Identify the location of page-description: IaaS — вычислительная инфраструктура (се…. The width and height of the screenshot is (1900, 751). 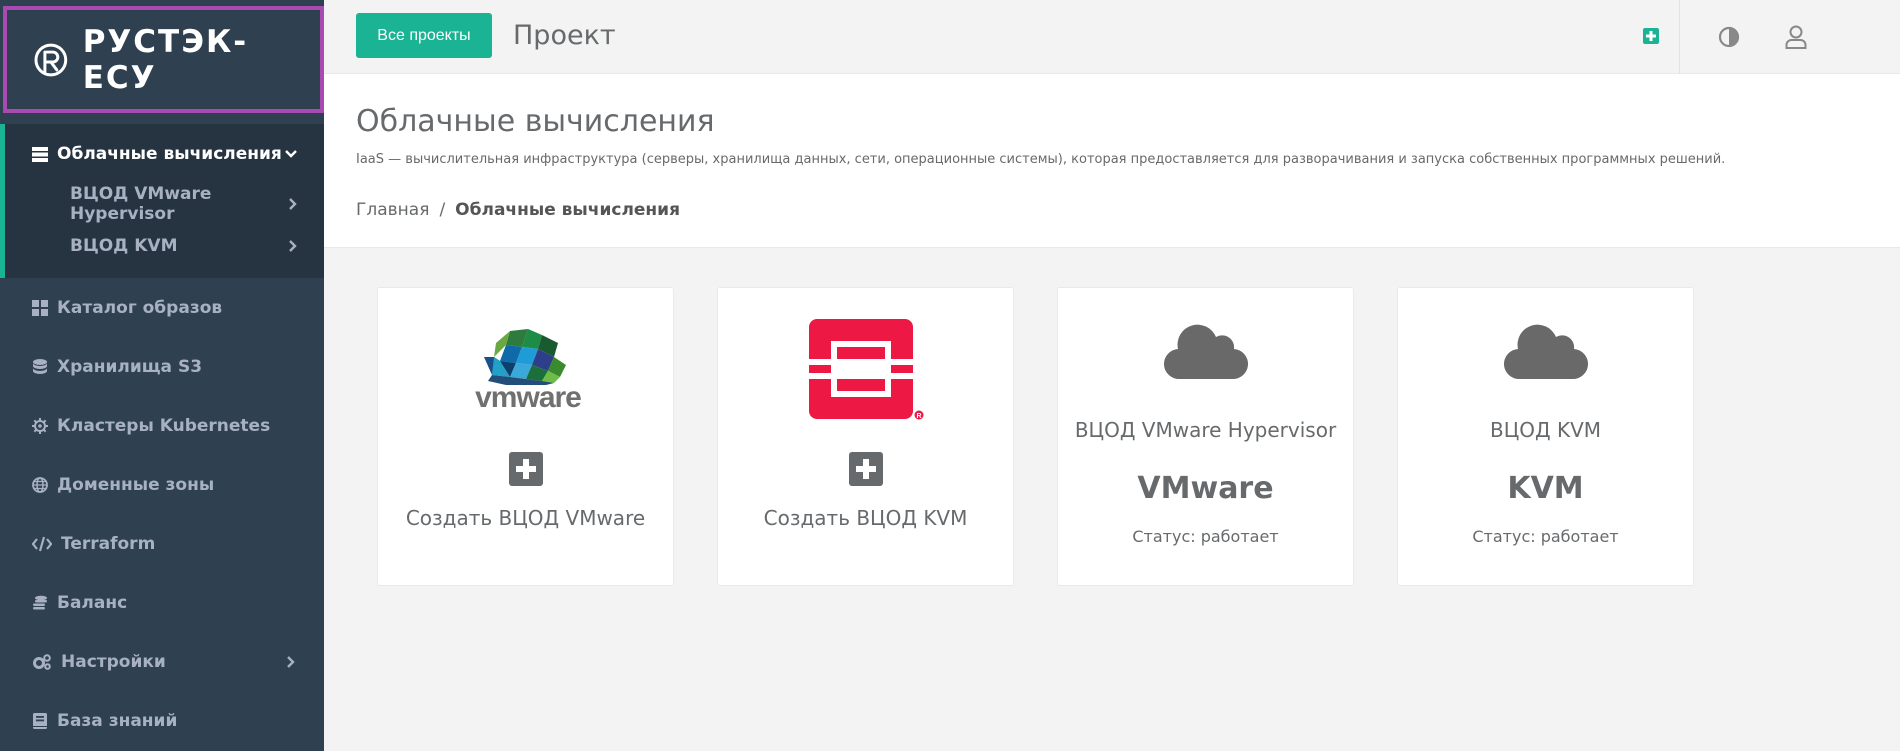
(1041, 159).